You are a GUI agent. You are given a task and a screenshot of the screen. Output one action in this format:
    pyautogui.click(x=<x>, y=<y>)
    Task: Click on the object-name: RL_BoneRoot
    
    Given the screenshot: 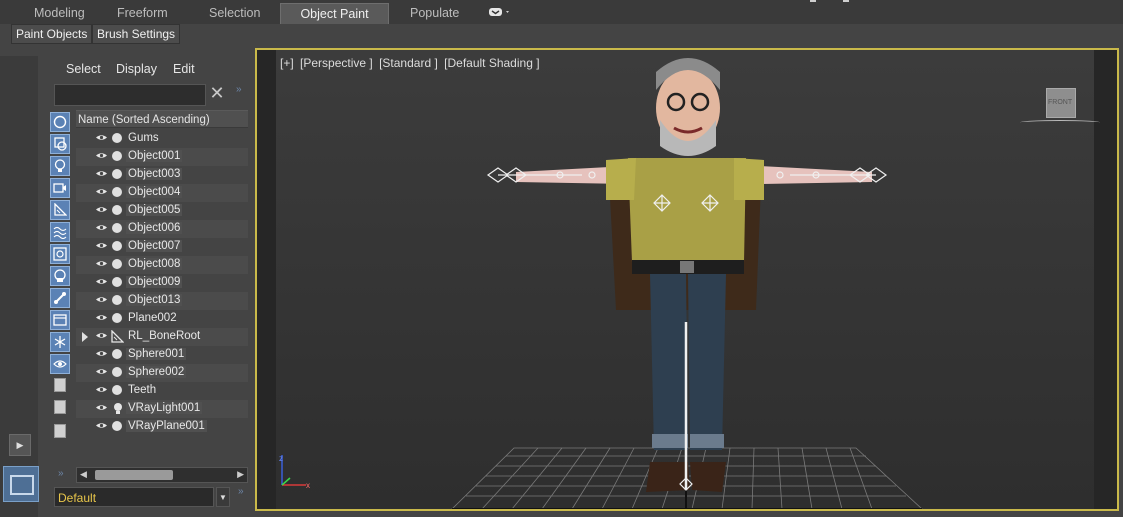 What is the action you would take?
    pyautogui.click(x=164, y=336)
    